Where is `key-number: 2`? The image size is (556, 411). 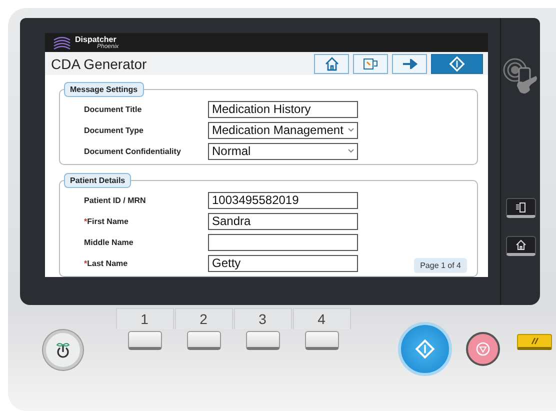 key-number: 2 is located at coordinates (203, 318).